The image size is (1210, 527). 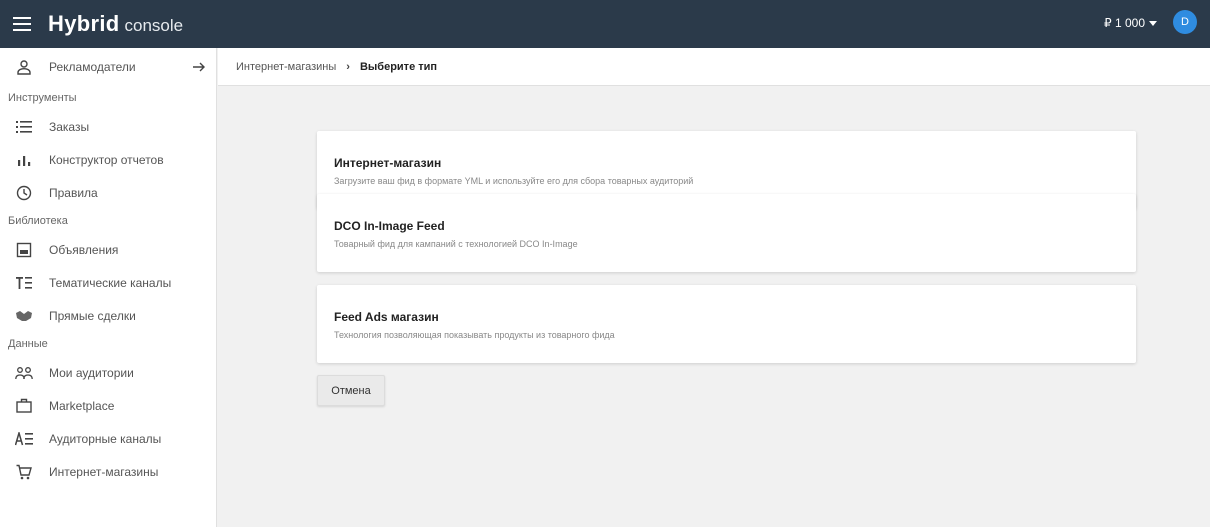 What do you see at coordinates (24, 160) in the screenshot?
I see `bar-chart-icon` at bounding box center [24, 160].